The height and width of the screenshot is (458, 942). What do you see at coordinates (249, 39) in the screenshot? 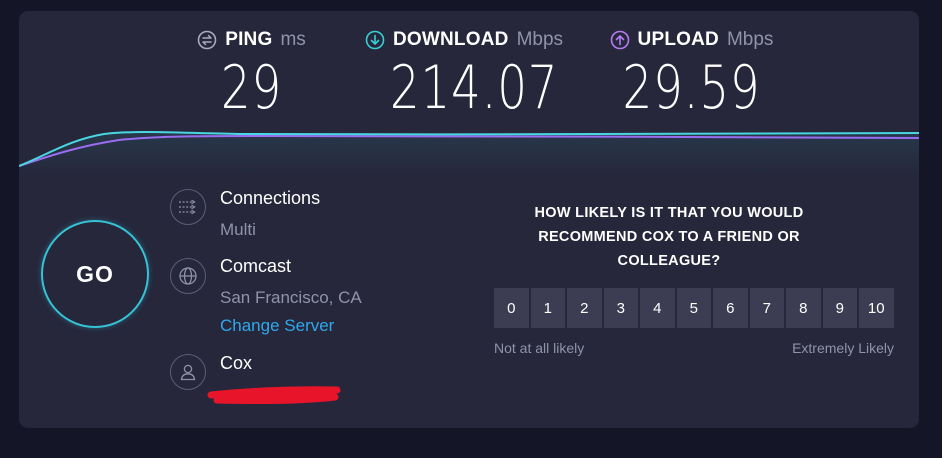
I see `ping-label: PING` at bounding box center [249, 39].